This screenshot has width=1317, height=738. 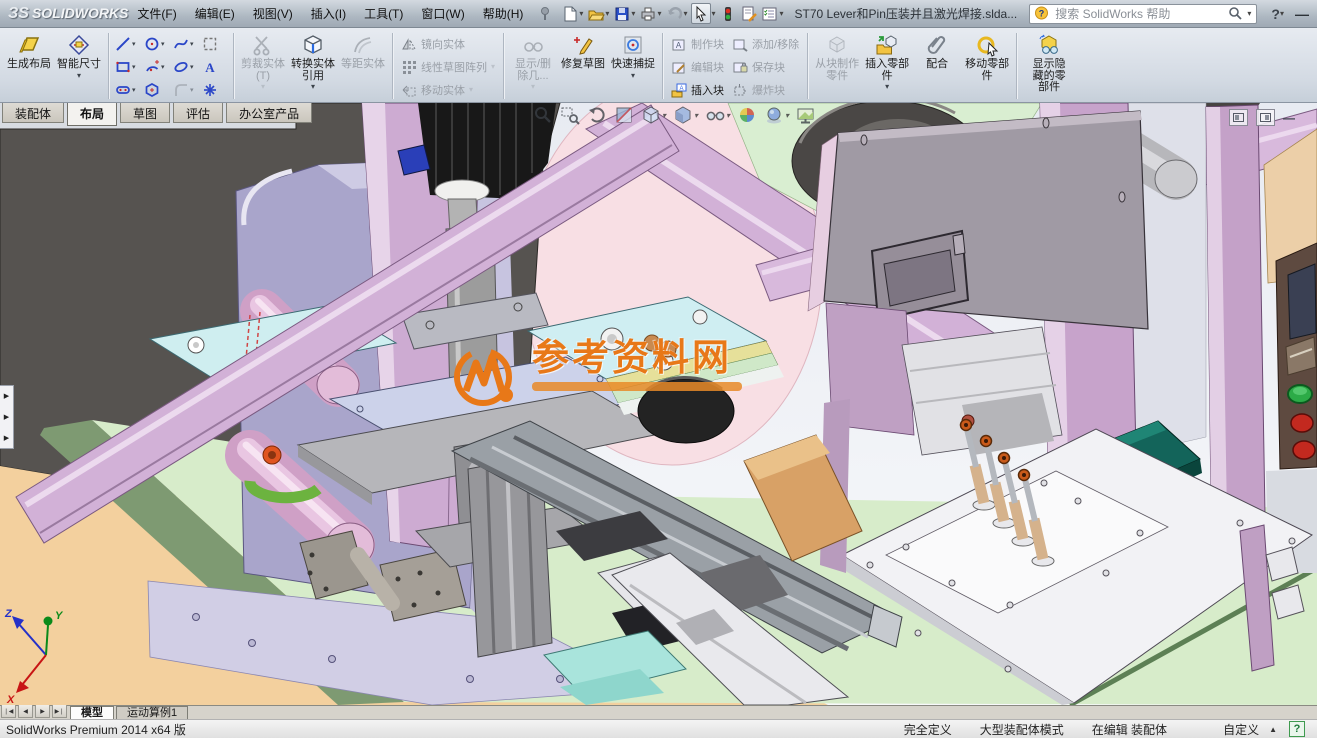 What do you see at coordinates (263, 87) in the screenshot?
I see `trim-dropdown-arrow: ▾` at bounding box center [263, 87].